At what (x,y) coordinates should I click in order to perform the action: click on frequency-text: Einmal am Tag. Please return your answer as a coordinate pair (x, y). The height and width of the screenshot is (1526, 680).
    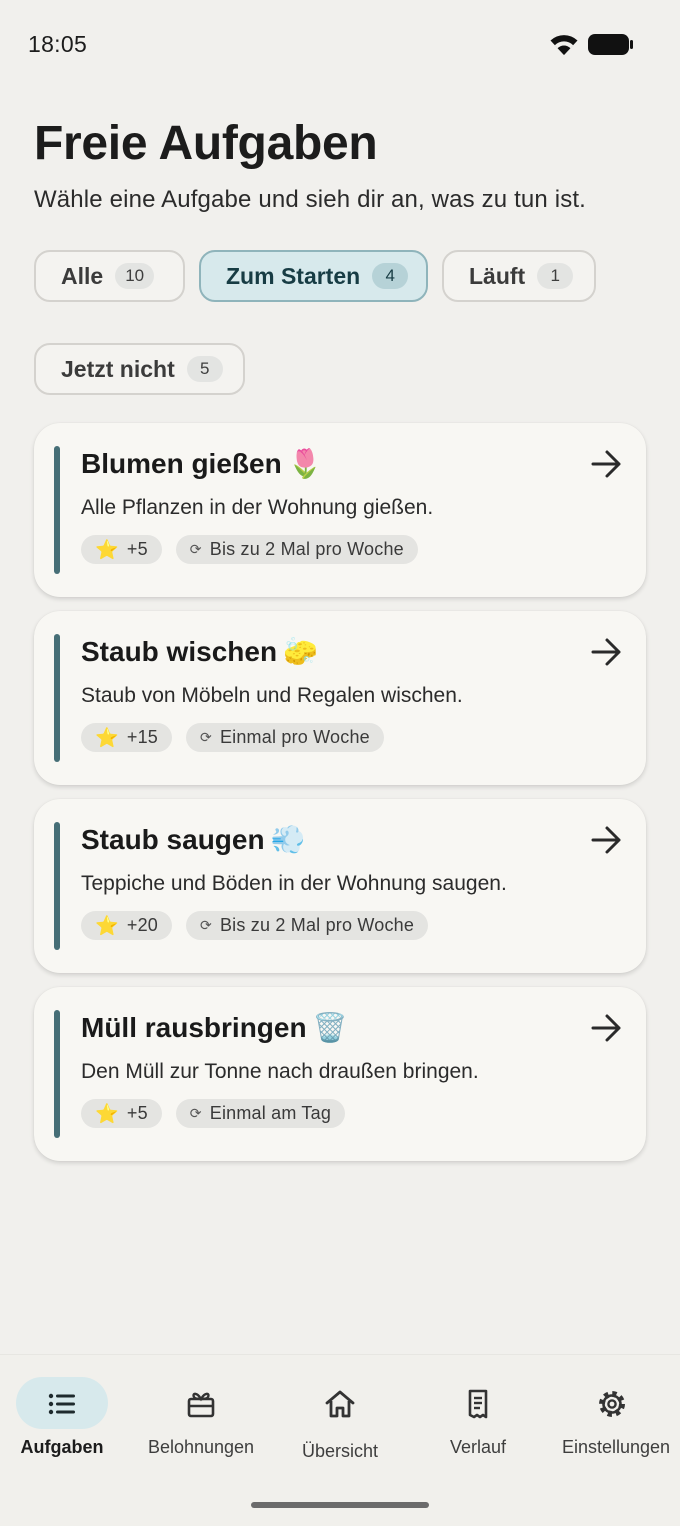
    Looking at the image, I should click on (270, 1113).